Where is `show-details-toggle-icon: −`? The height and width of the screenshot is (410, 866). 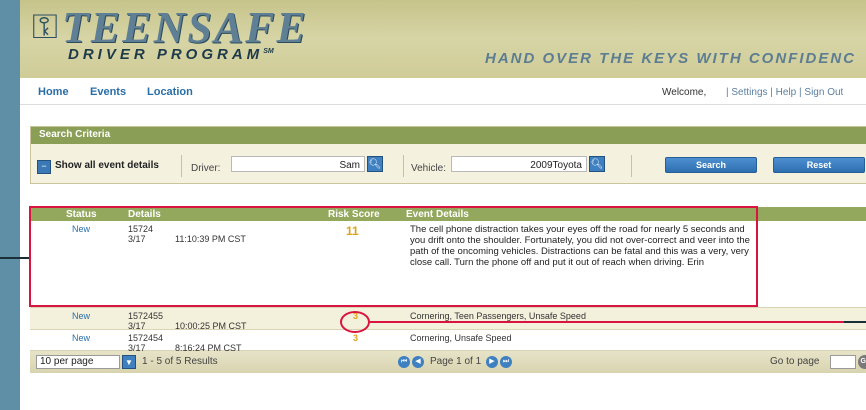 show-details-toggle-icon: − is located at coordinates (44, 167).